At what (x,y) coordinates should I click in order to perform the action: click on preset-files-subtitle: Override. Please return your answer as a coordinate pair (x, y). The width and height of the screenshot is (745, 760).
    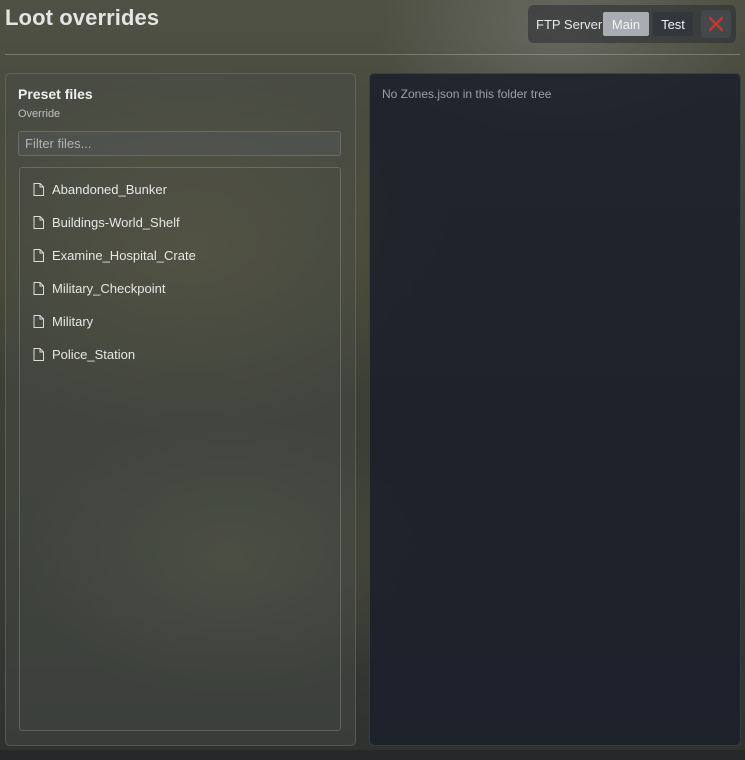
    Looking at the image, I should click on (39, 114).